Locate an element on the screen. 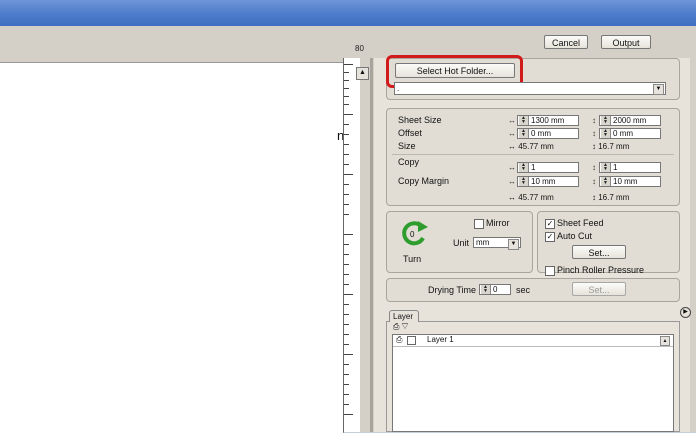 This screenshot has height=433, width=696. panel-menu-icon: ▶ is located at coordinates (685, 312).